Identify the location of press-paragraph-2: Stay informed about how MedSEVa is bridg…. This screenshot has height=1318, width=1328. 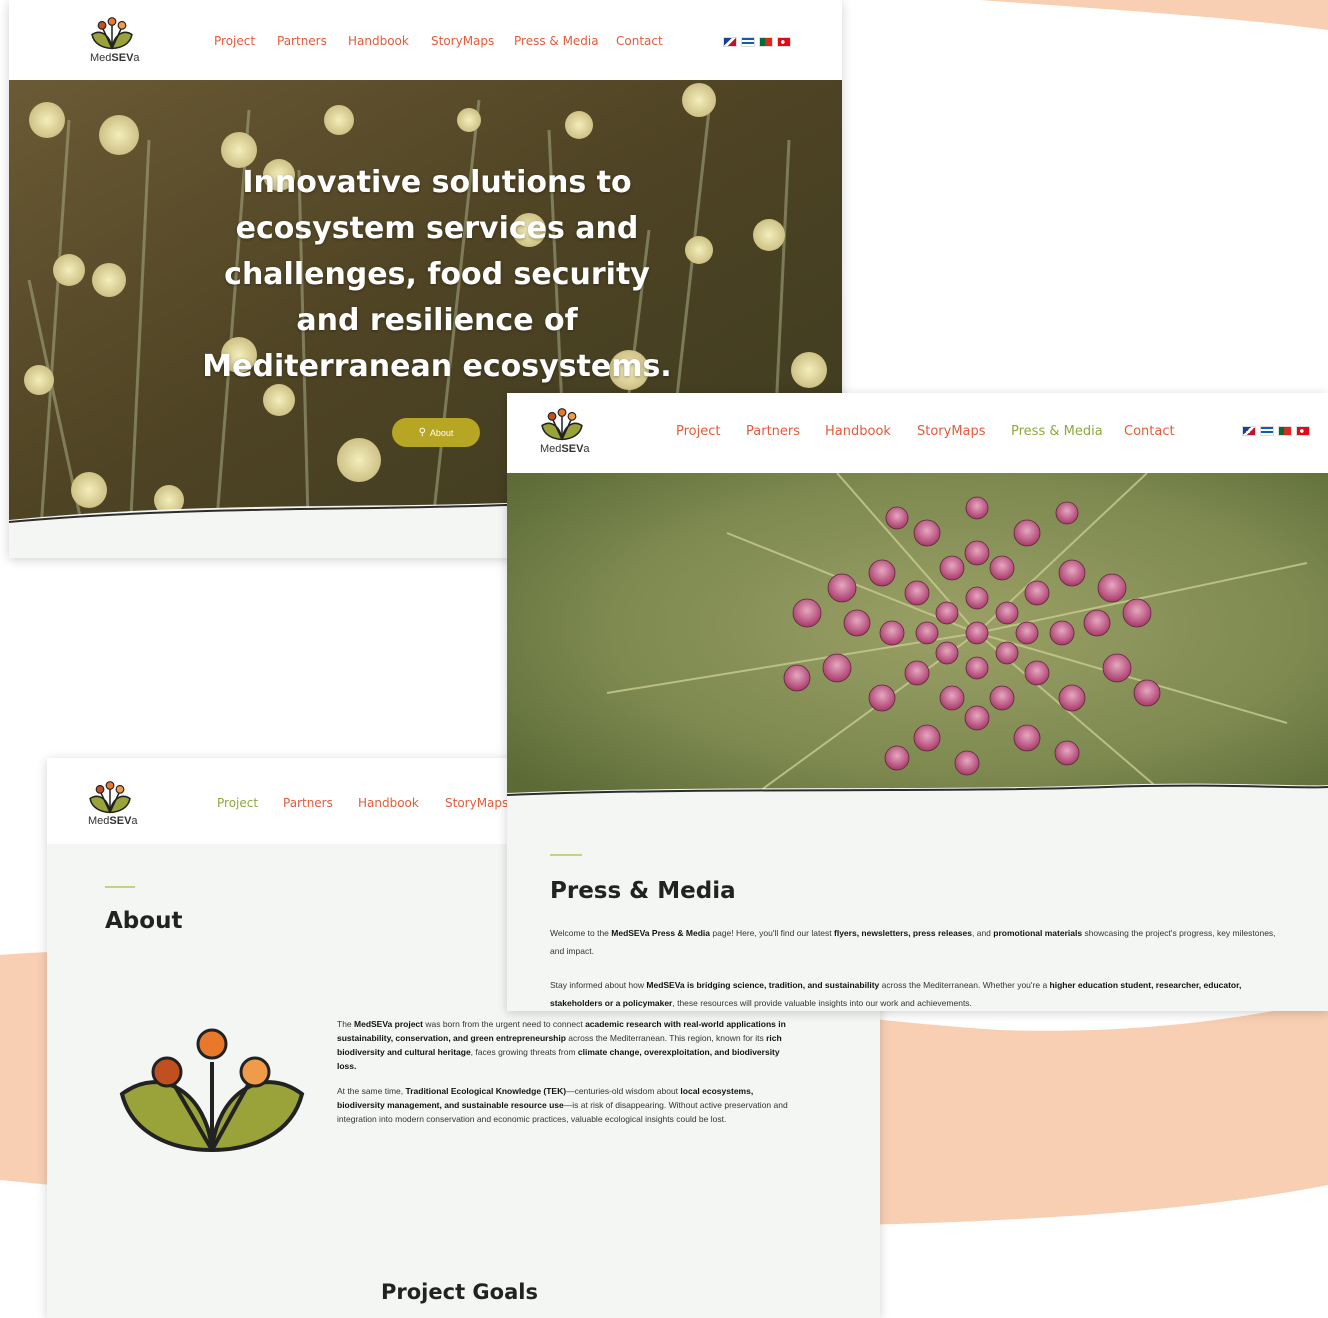
(896, 994).